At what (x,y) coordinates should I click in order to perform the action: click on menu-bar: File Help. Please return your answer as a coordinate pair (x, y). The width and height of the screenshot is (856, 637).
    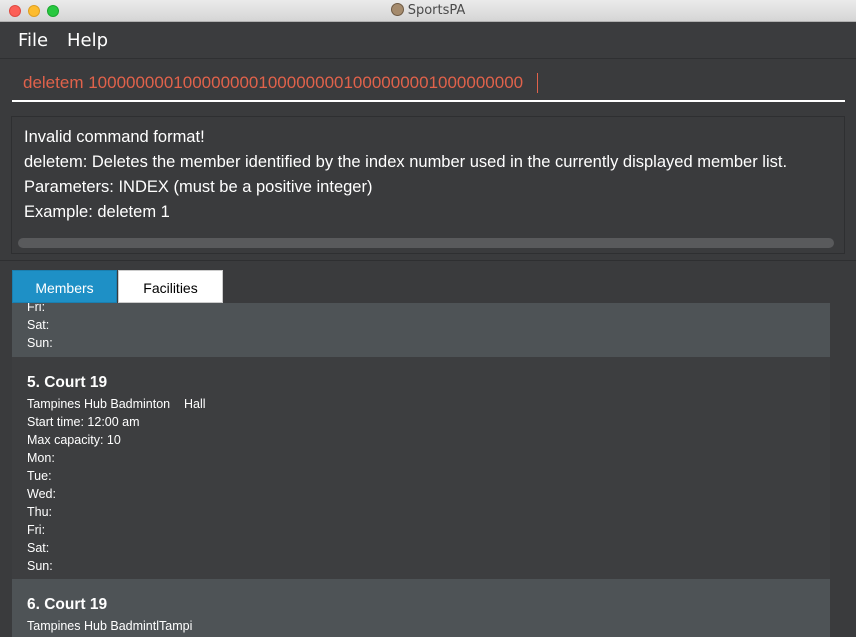
    Looking at the image, I should click on (428, 40).